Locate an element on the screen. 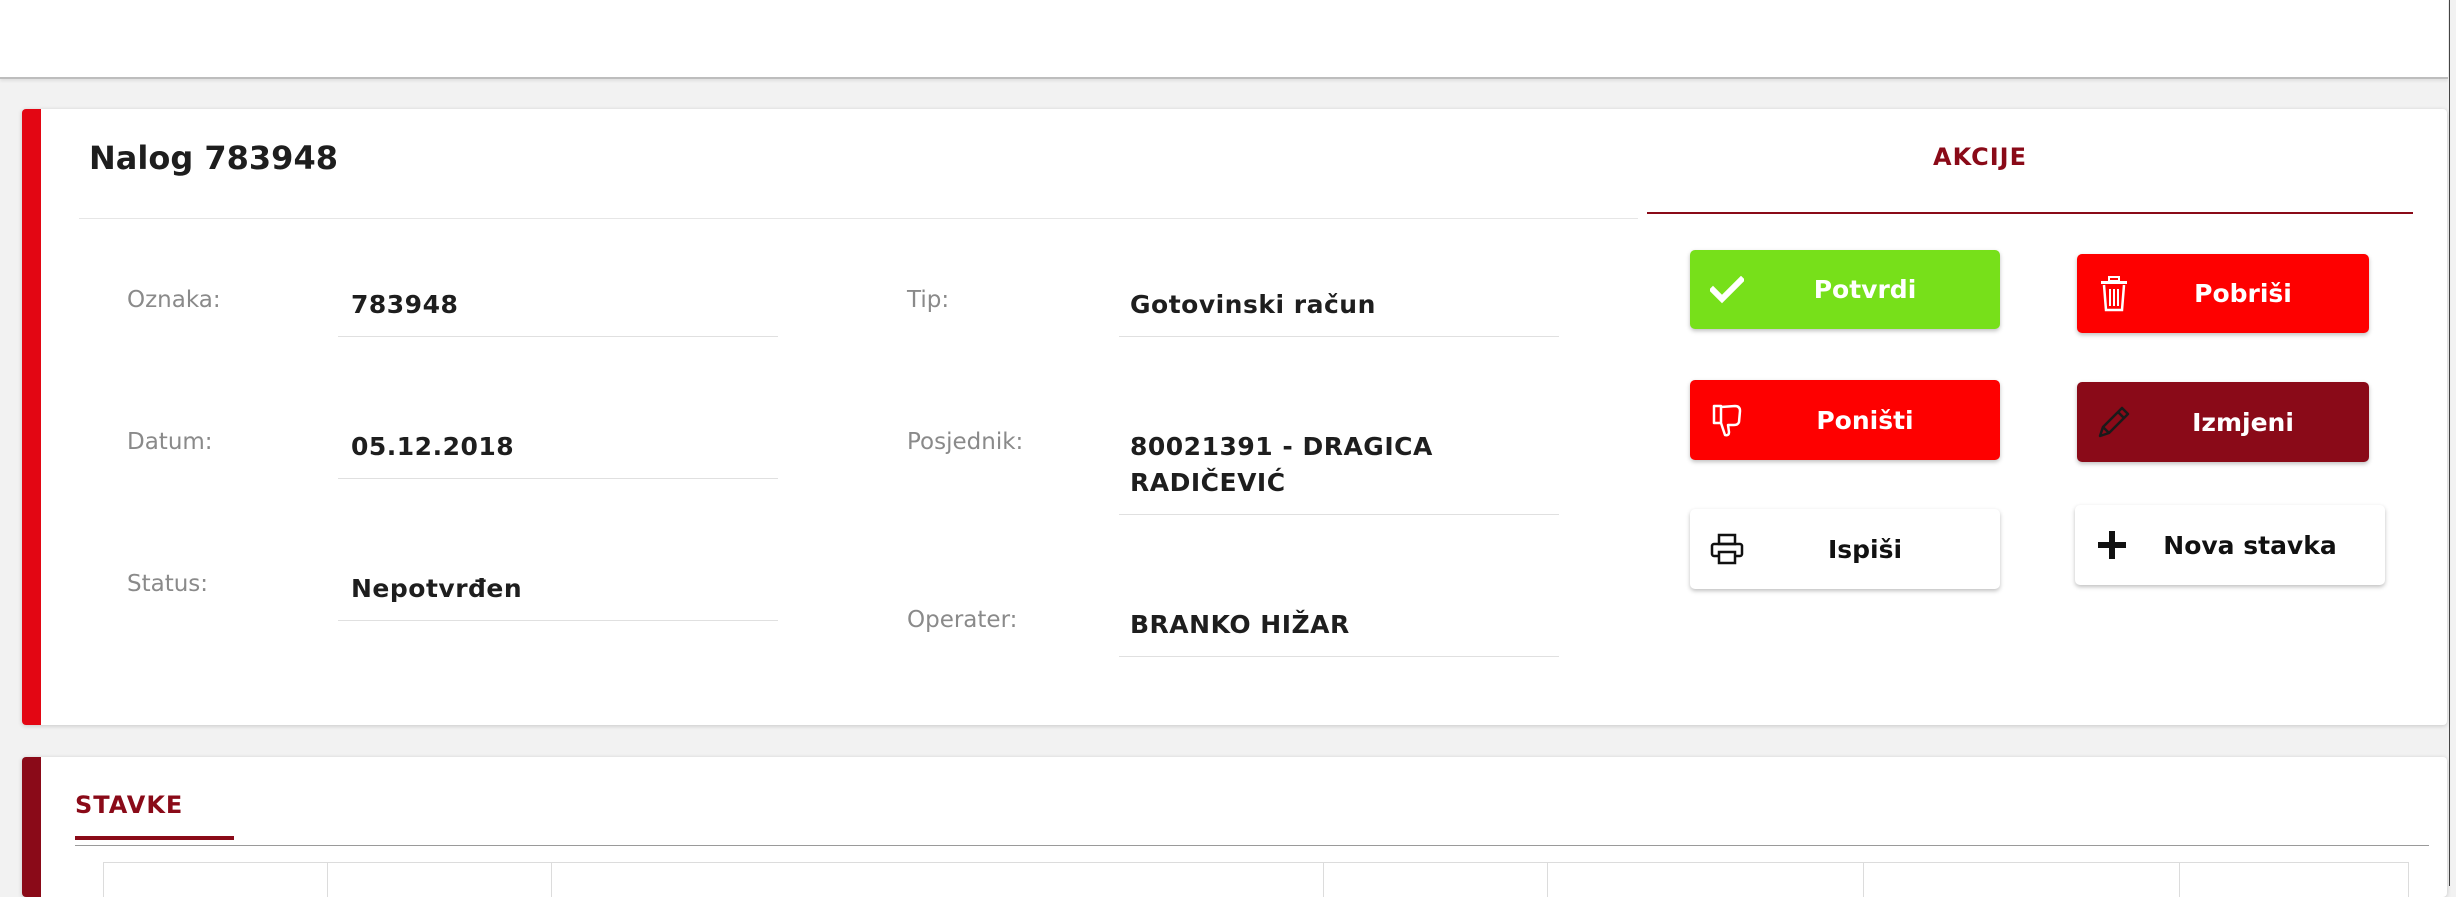 This screenshot has height=897, width=2456. izmijeni-button: Izmjeni is located at coordinates (2223, 422).